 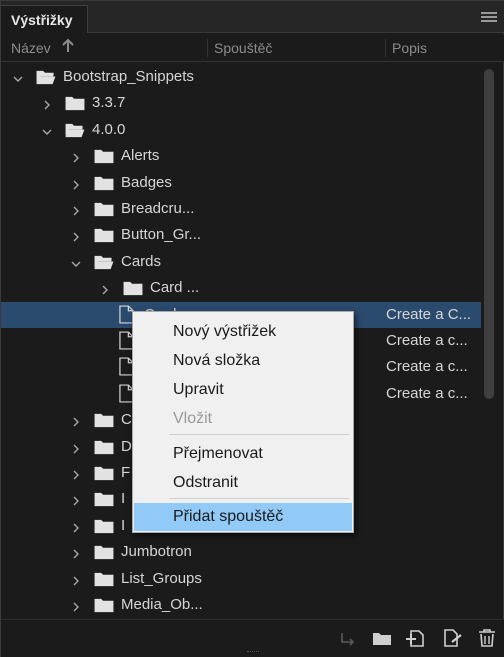 I want to click on tree-row: Badges, so click(x=241, y=183).